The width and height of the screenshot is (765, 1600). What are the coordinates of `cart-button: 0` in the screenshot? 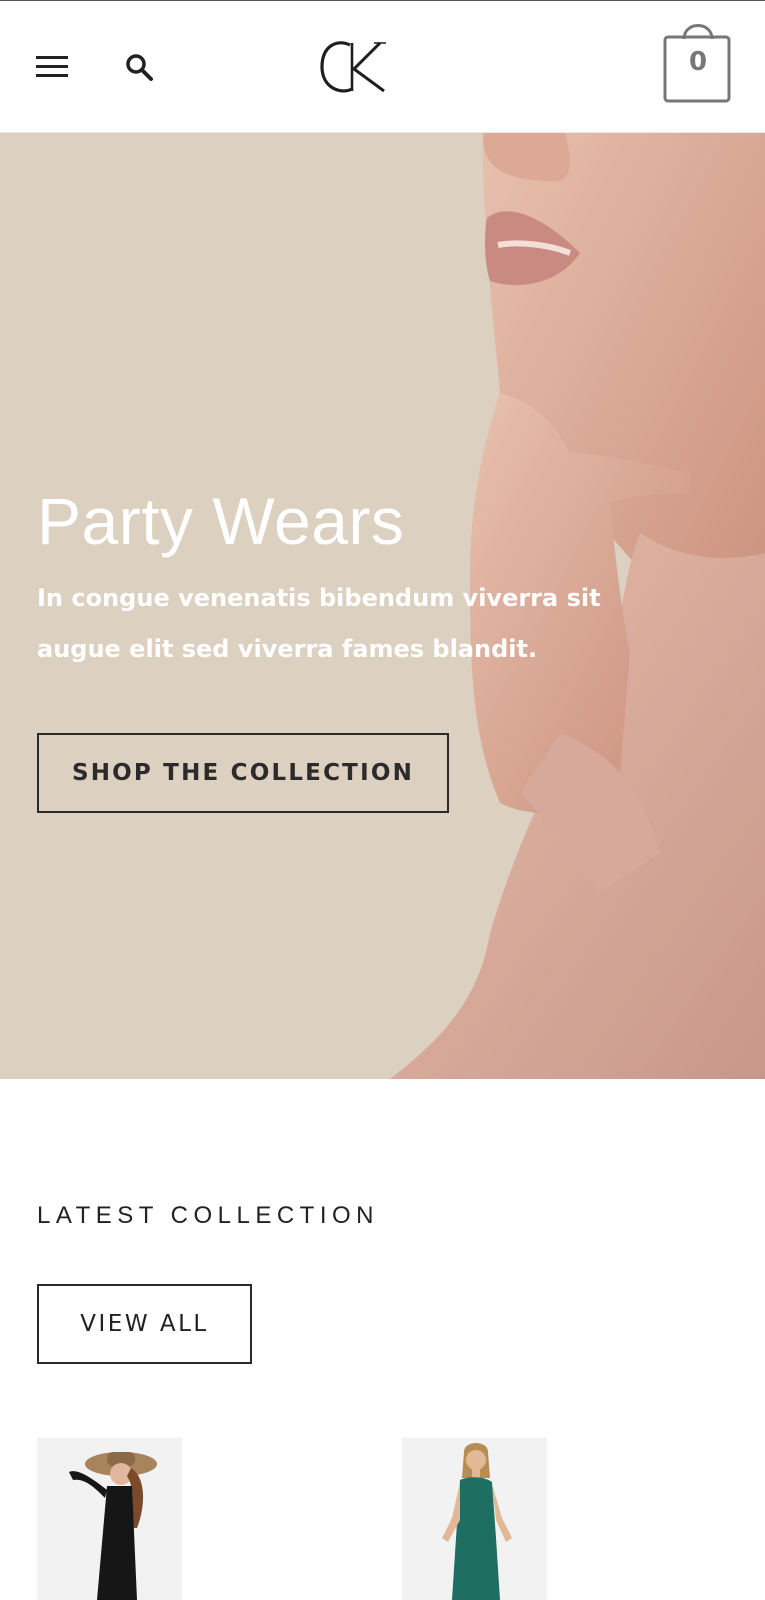 It's located at (698, 62).